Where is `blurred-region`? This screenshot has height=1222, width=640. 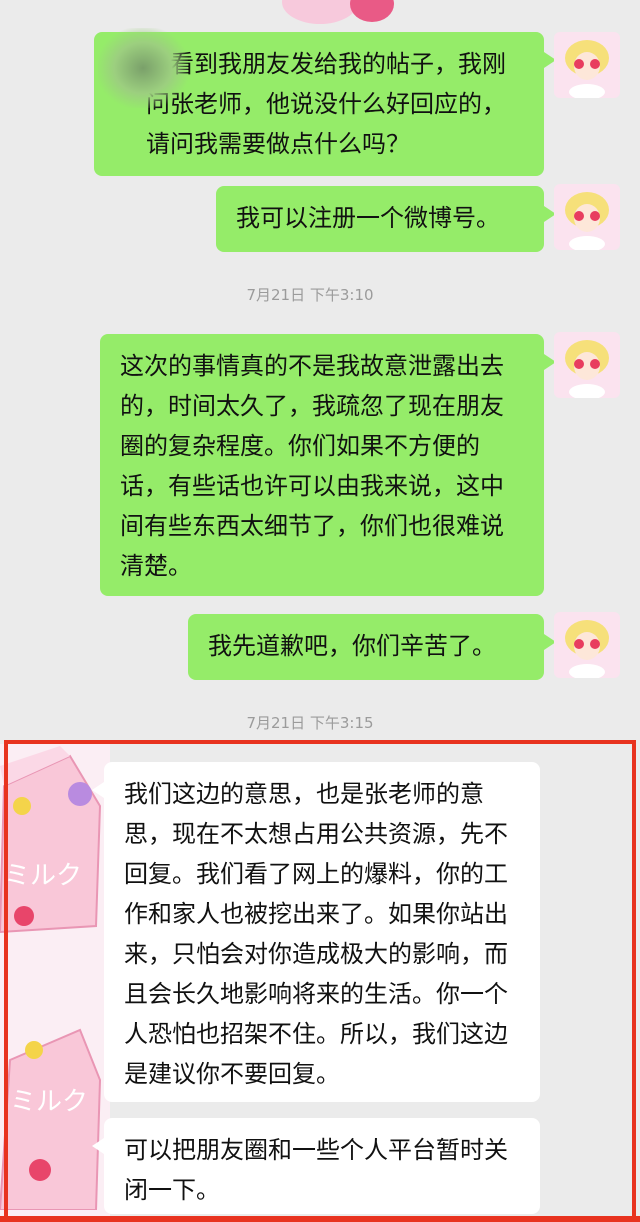
blurred-region is located at coordinates (143, 68).